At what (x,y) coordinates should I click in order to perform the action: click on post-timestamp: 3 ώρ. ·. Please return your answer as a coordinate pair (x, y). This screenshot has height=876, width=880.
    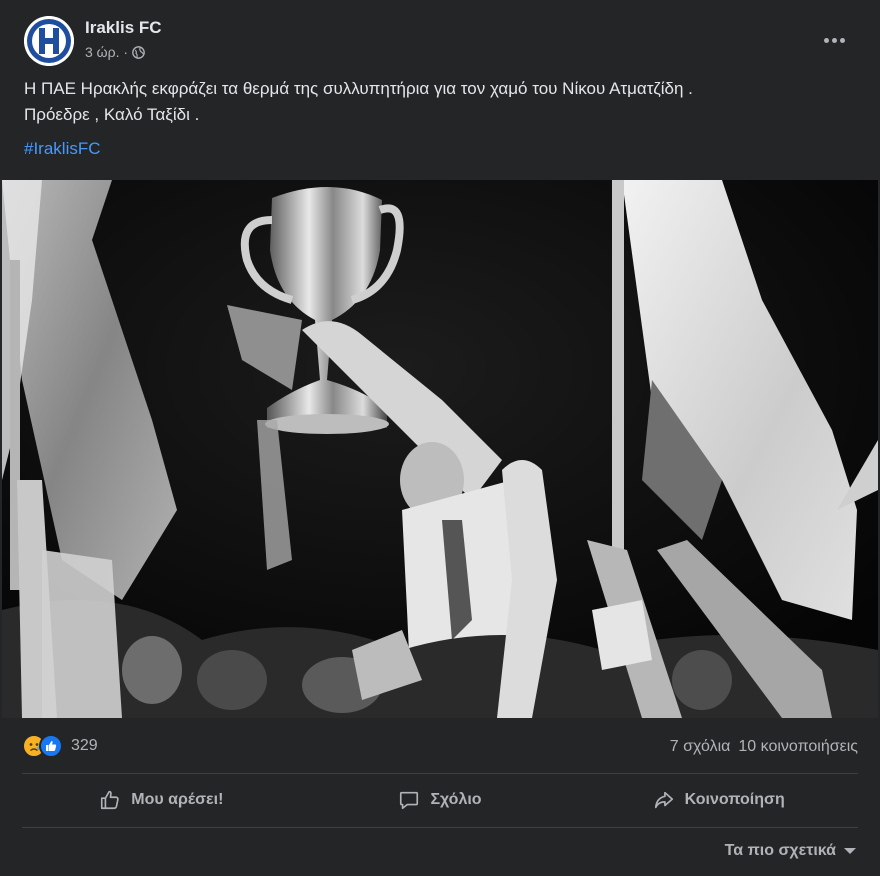
    Looking at the image, I should click on (106, 52).